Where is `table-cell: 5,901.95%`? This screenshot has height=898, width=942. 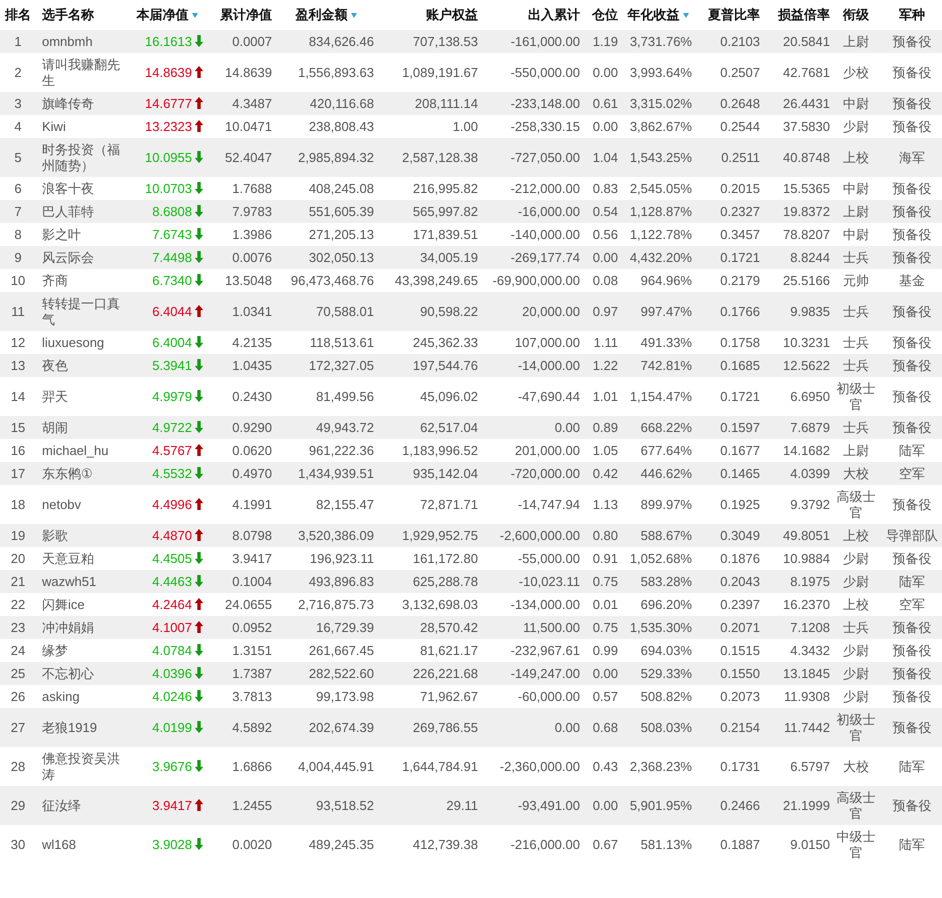
table-cell: 5,901.95% is located at coordinates (658, 805).